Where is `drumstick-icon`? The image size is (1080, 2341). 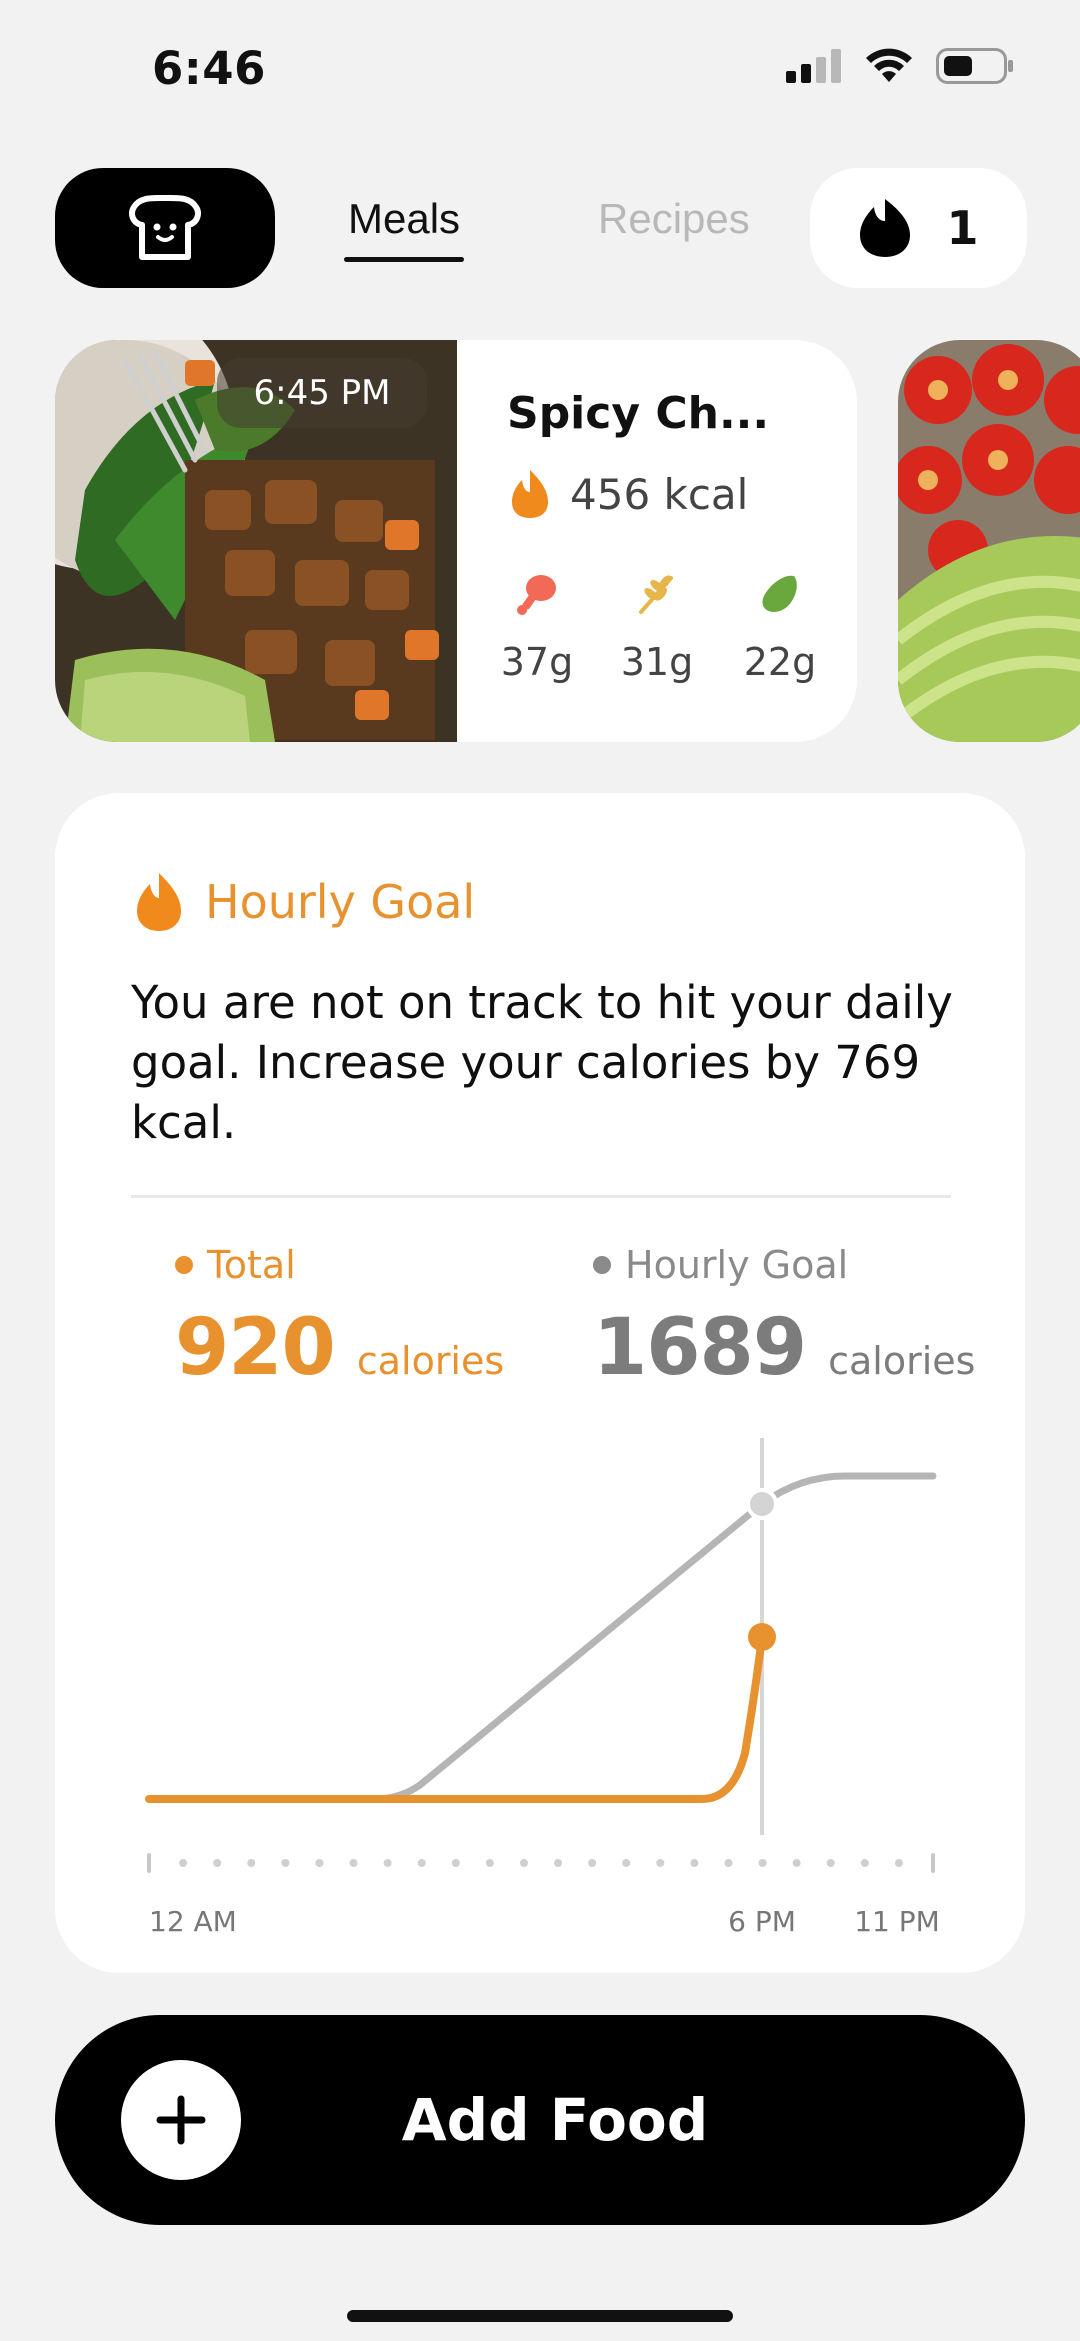
drumstick-icon is located at coordinates (536, 595).